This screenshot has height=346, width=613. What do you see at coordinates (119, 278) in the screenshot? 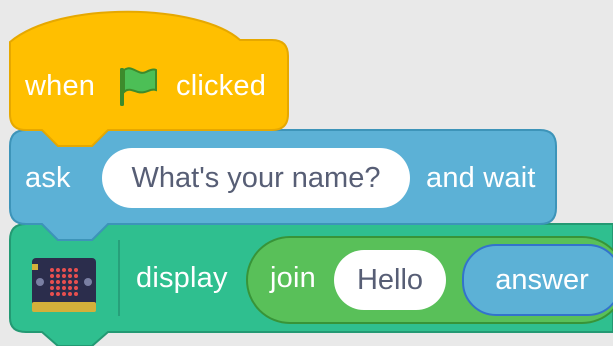
I see `extension-divider` at bounding box center [119, 278].